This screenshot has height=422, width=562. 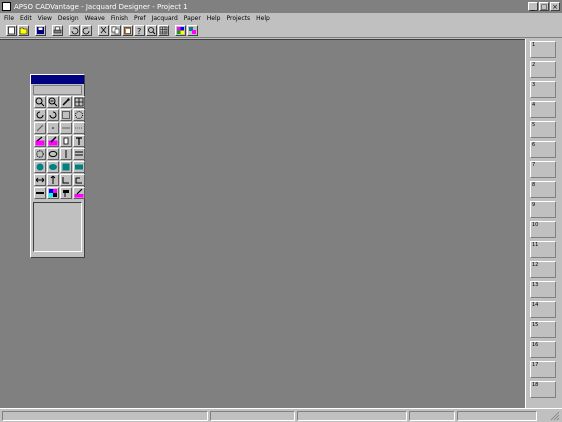 I want to click on brush-magenta-icon, so click(x=53, y=141).